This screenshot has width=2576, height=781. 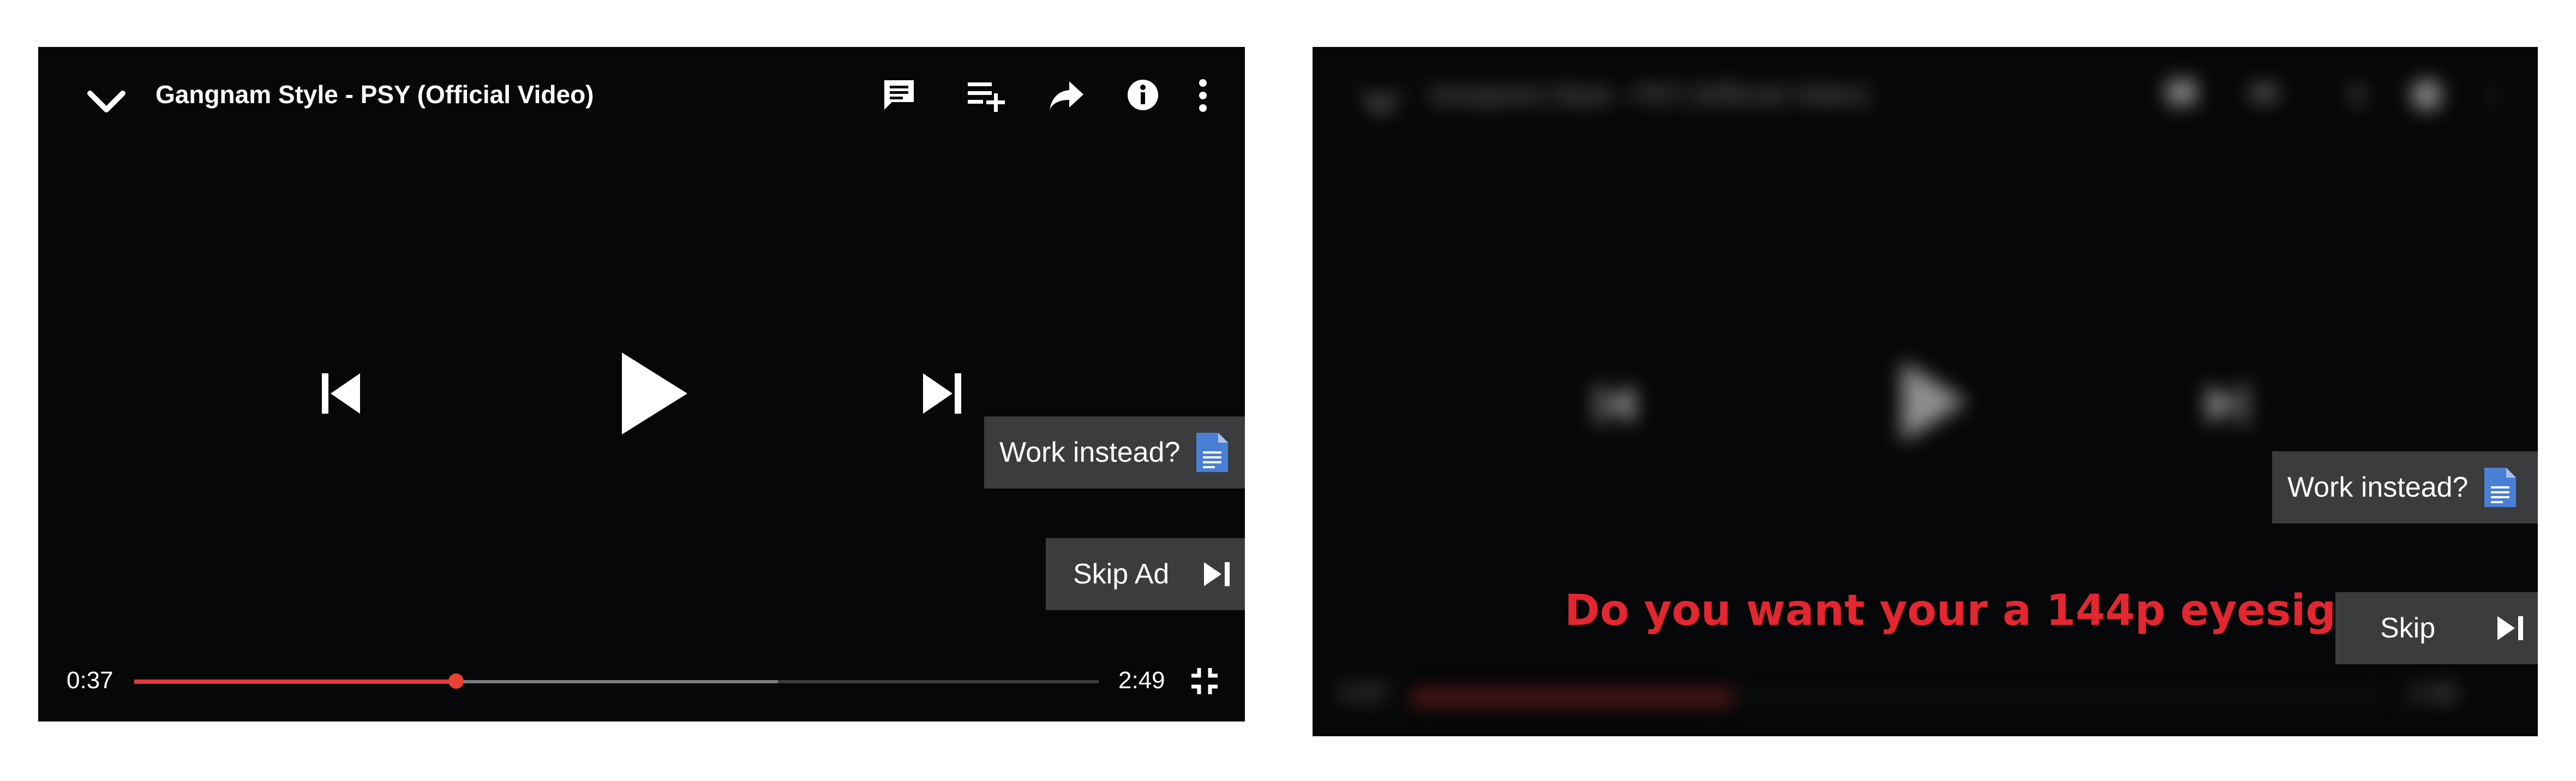 I want to click on skip-ad-label: Skip Ad, so click(x=1121, y=574).